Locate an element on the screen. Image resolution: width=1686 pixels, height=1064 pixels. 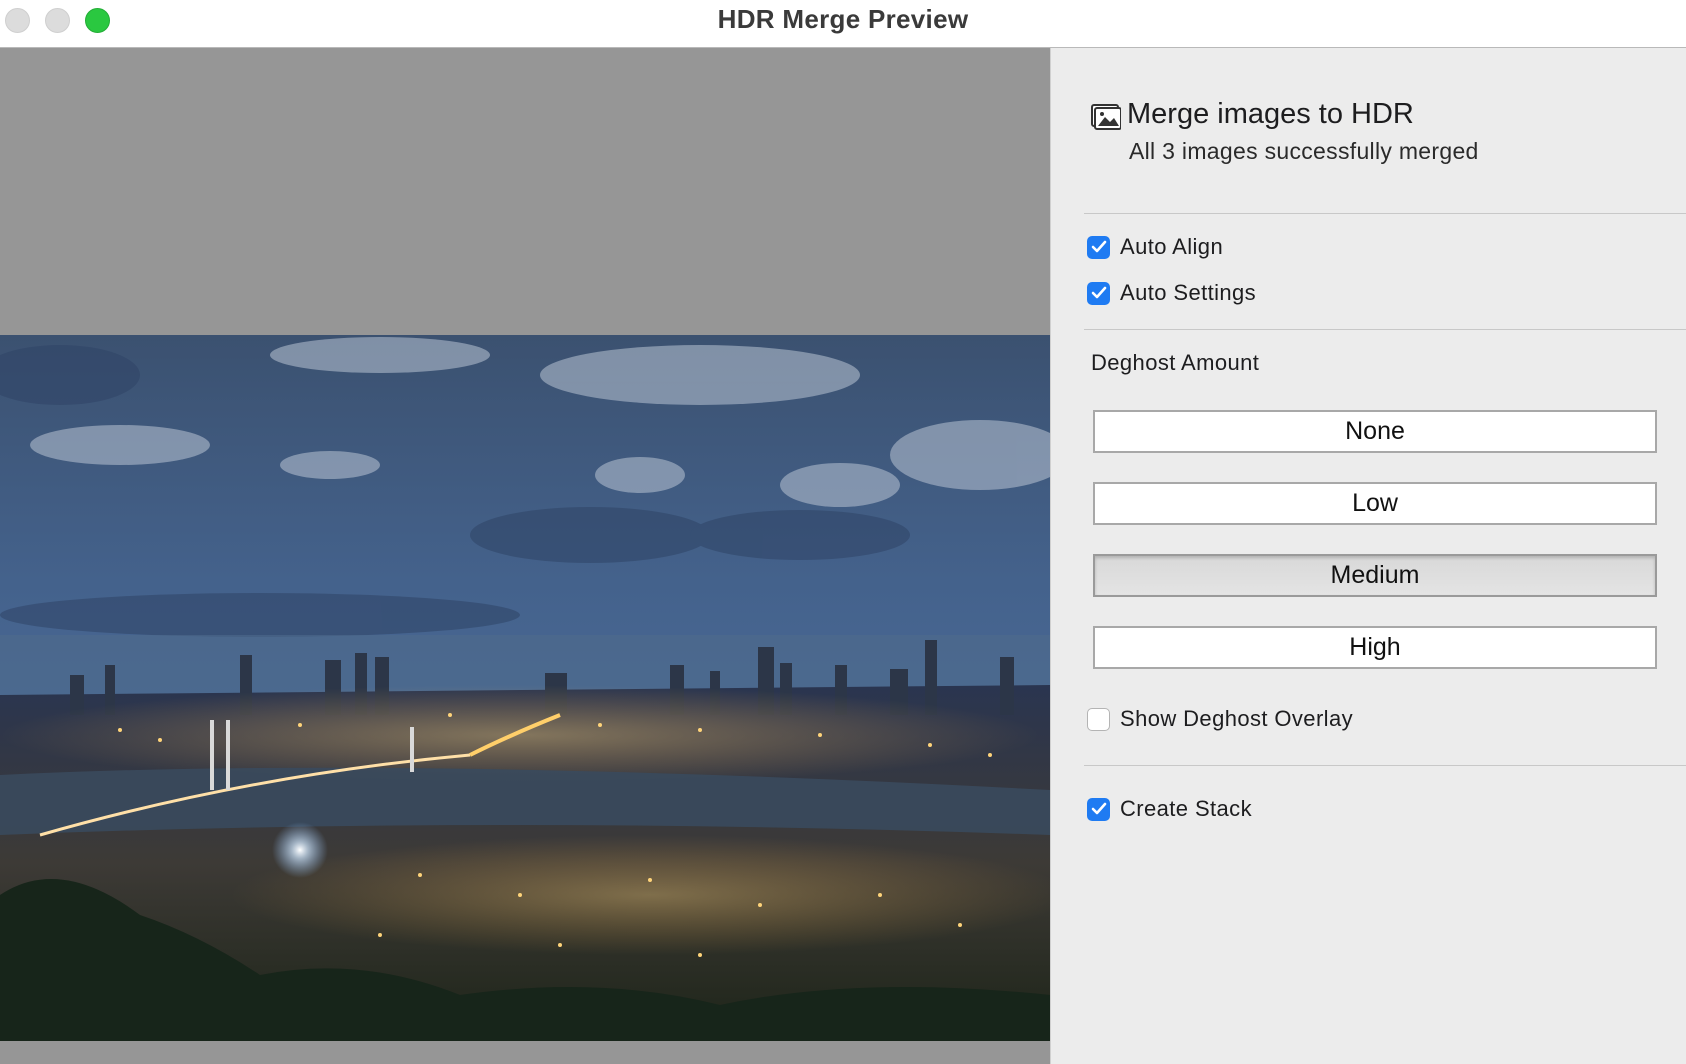
title-bar: HDR Merge Preview is located at coordinates (843, 24).